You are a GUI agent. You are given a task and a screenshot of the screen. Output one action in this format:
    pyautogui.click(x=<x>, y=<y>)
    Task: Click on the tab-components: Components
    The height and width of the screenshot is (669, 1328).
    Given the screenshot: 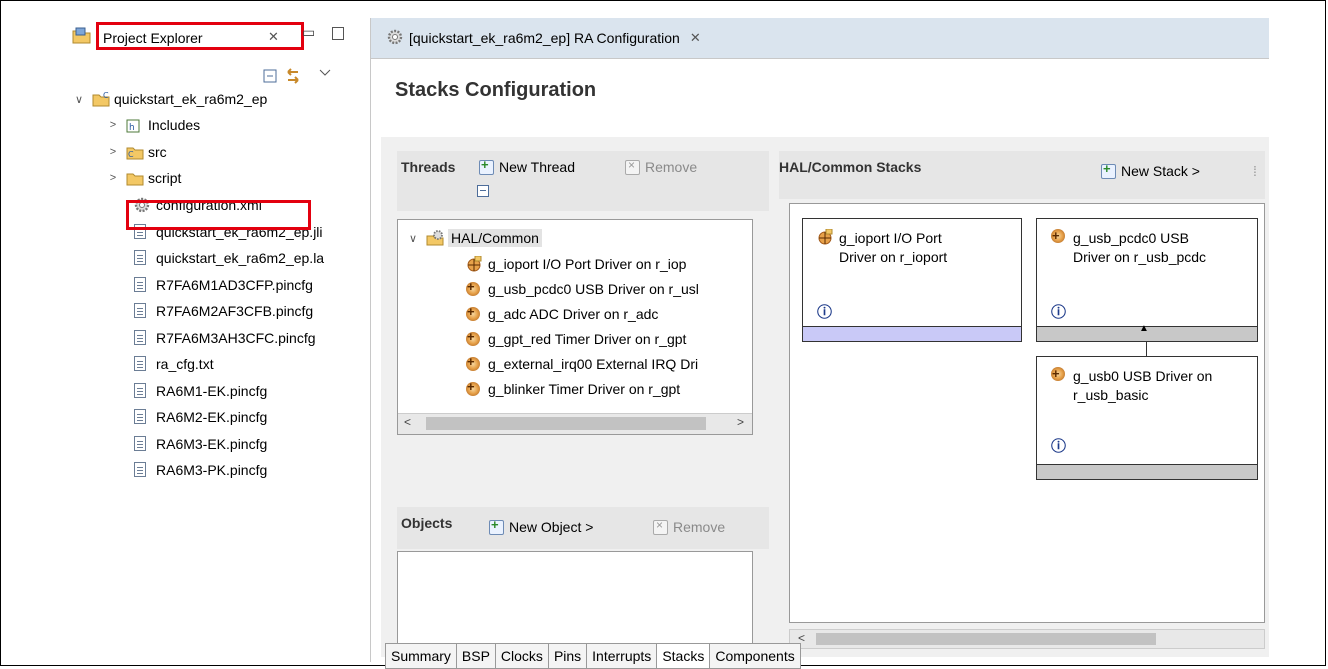 What is the action you would take?
    pyautogui.click(x=754, y=656)
    